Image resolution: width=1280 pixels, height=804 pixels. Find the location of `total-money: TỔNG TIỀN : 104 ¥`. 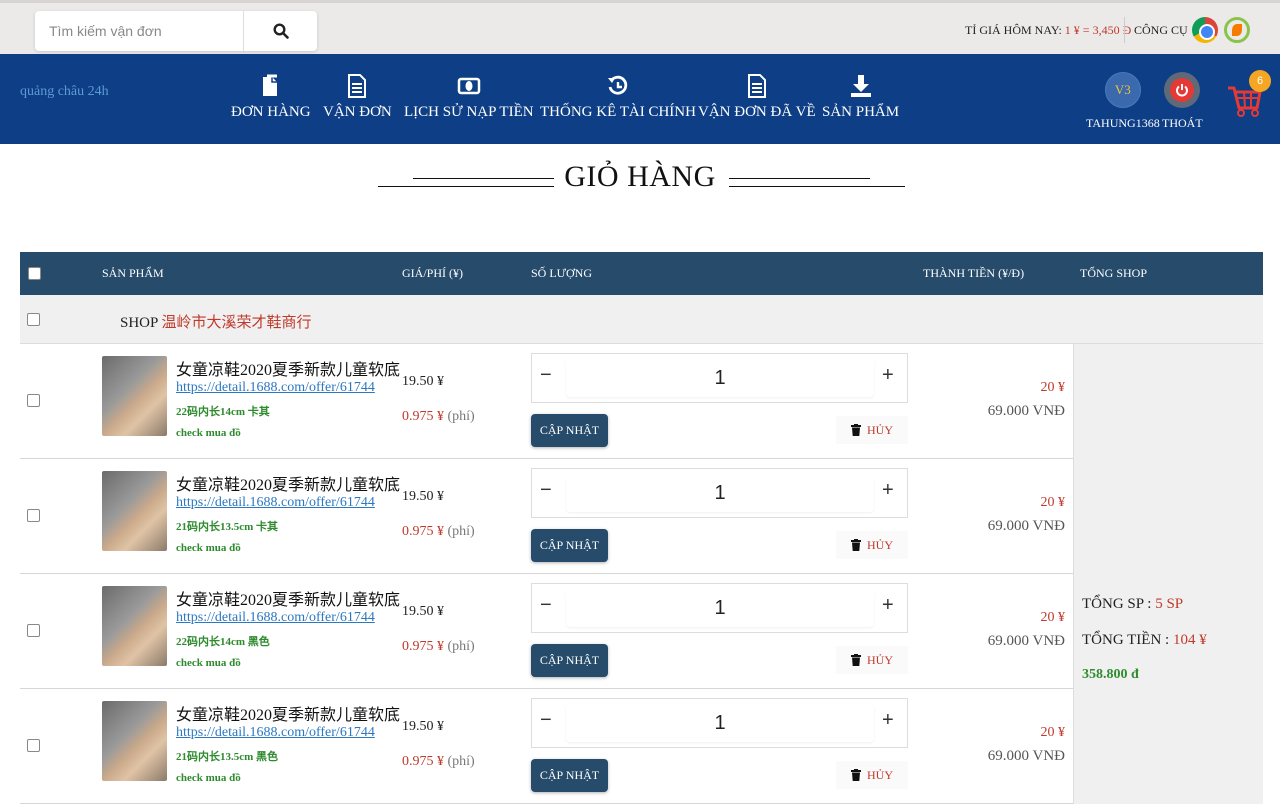

total-money: TỔNG TIỀN : 104 ¥ is located at coordinates (1144, 640).